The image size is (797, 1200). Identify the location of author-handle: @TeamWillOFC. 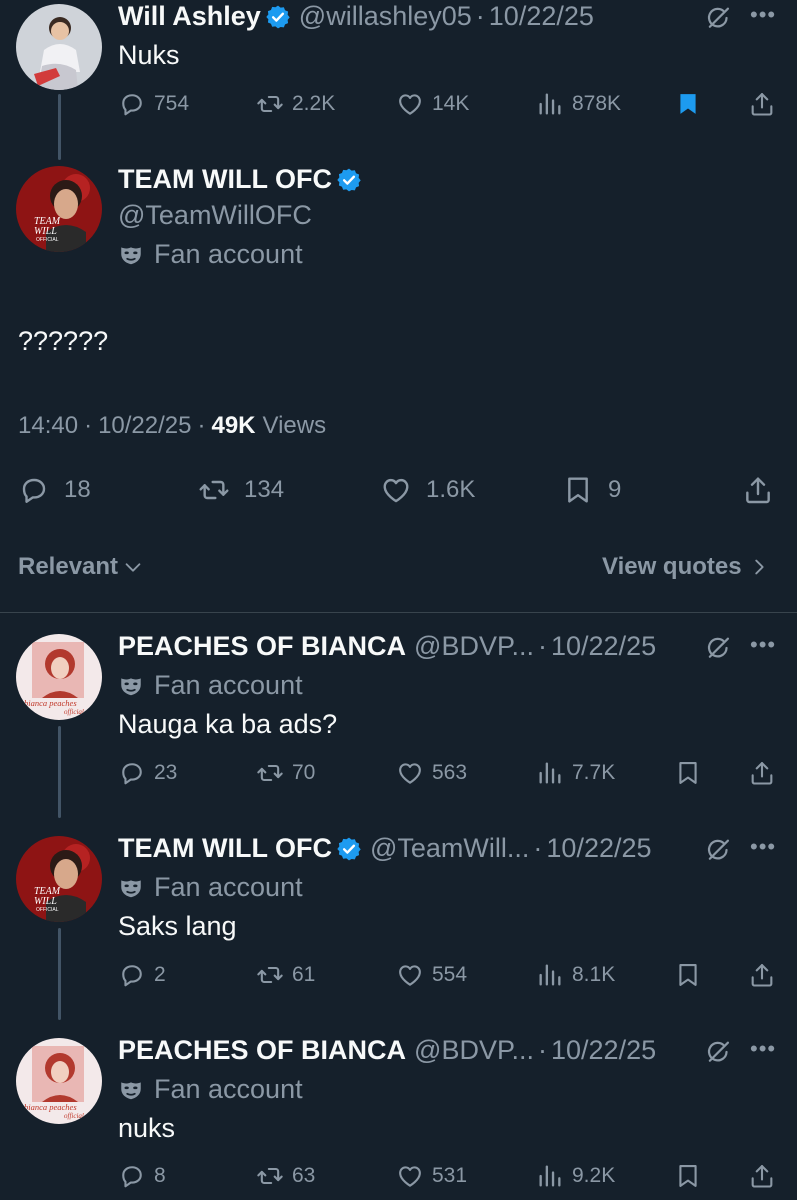
(215, 215).